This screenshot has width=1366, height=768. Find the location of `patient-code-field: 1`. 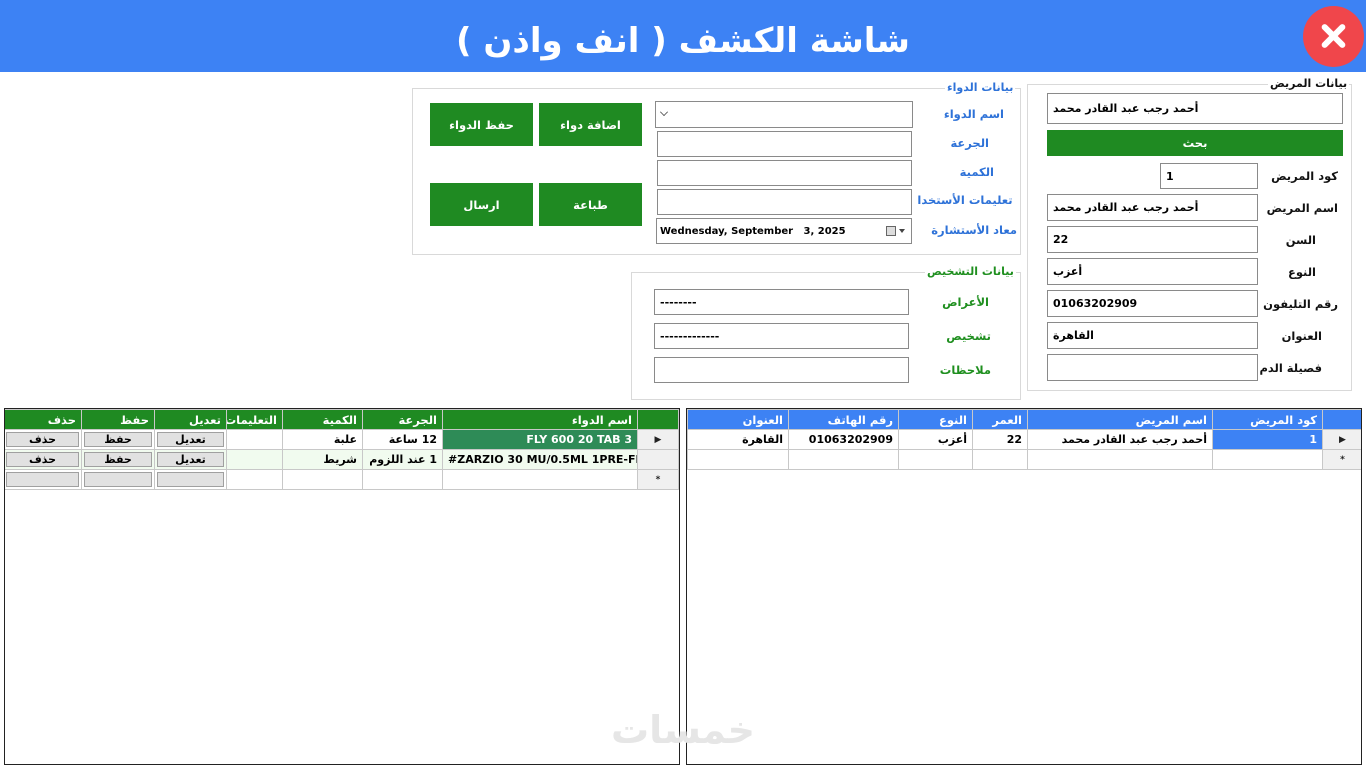

patient-code-field: 1 is located at coordinates (1209, 176).